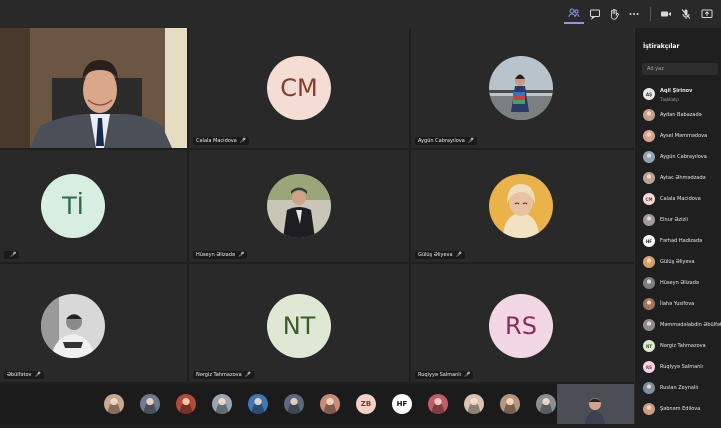  Describe the element at coordinates (649, 199) in the screenshot. I see `avatar: CM` at that location.